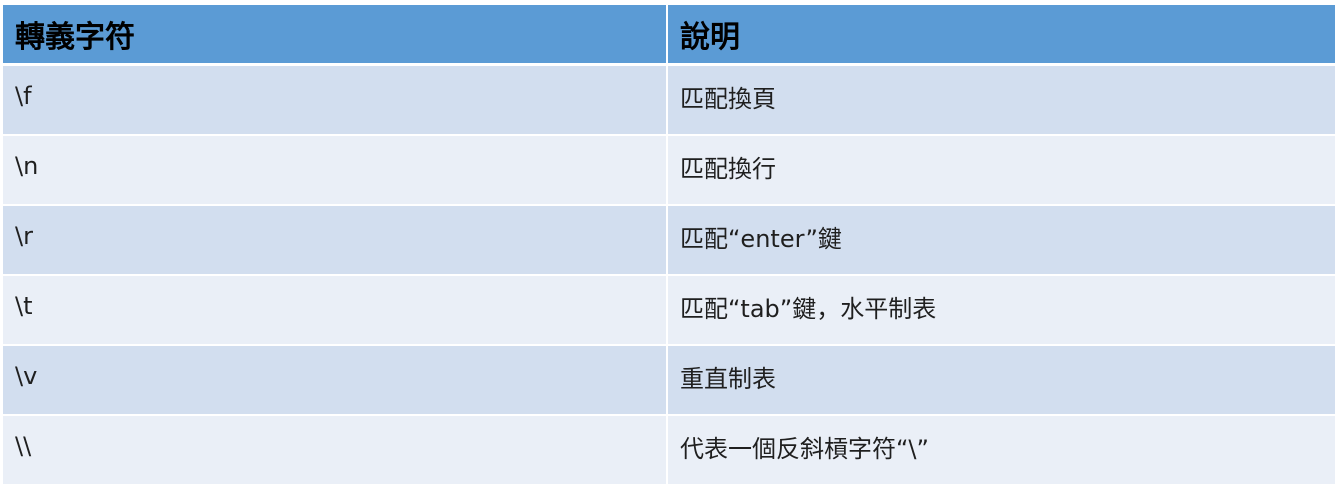 The width and height of the screenshot is (1339, 486). I want to click on table-row: \r 匹配“enter”鍵, so click(669, 240).